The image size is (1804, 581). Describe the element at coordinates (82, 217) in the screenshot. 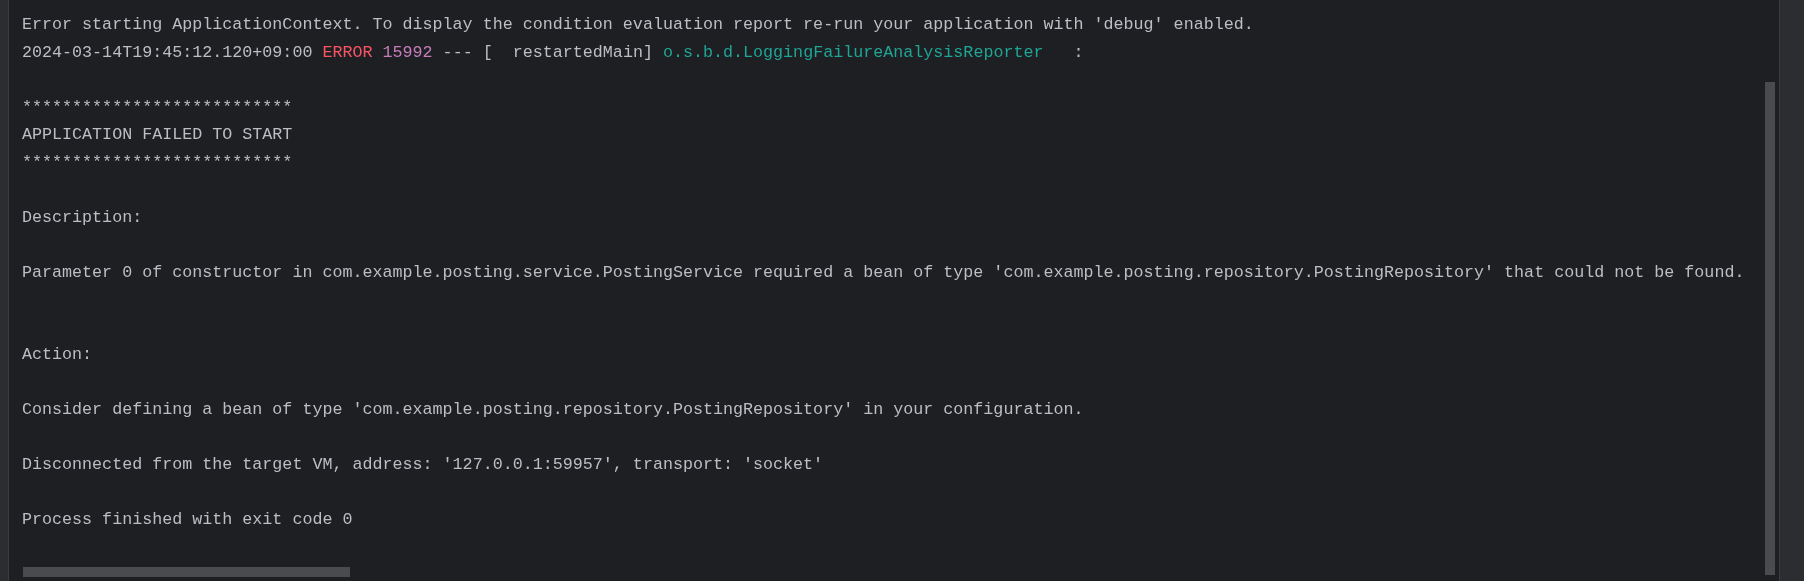

I see `log-text: Description:` at that location.